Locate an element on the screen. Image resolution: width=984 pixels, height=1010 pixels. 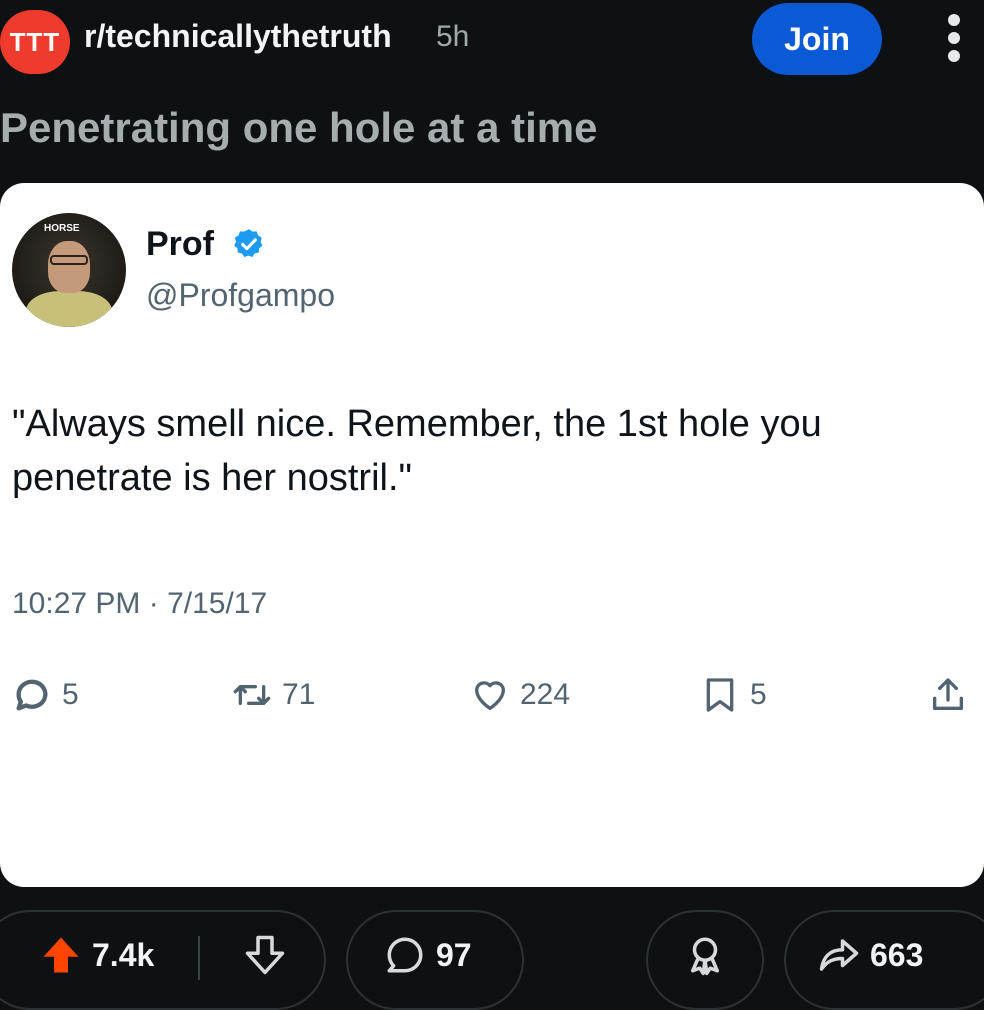
award-button is located at coordinates (705, 960).